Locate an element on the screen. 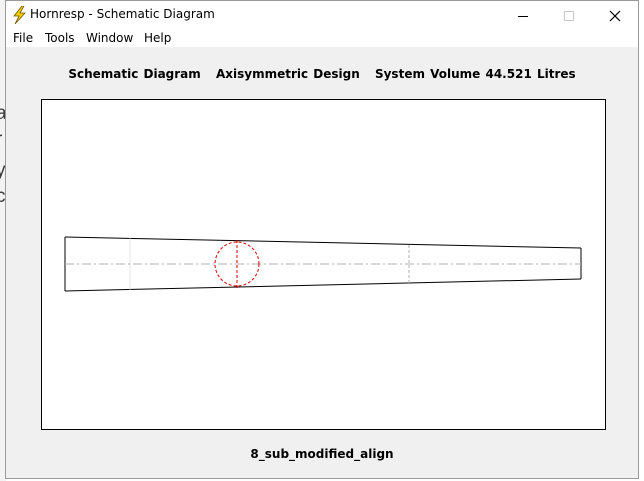 The image size is (644, 481). horn-lower-wall is located at coordinates (323, 285).